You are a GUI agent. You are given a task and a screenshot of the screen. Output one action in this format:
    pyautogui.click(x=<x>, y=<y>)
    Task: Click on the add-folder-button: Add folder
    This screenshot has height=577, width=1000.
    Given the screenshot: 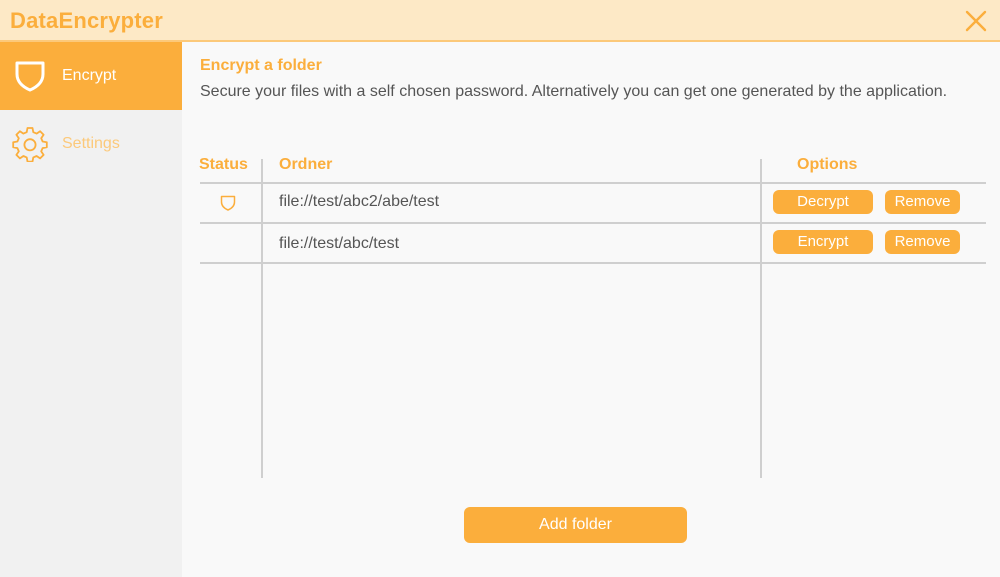 What is the action you would take?
    pyautogui.click(x=575, y=525)
    